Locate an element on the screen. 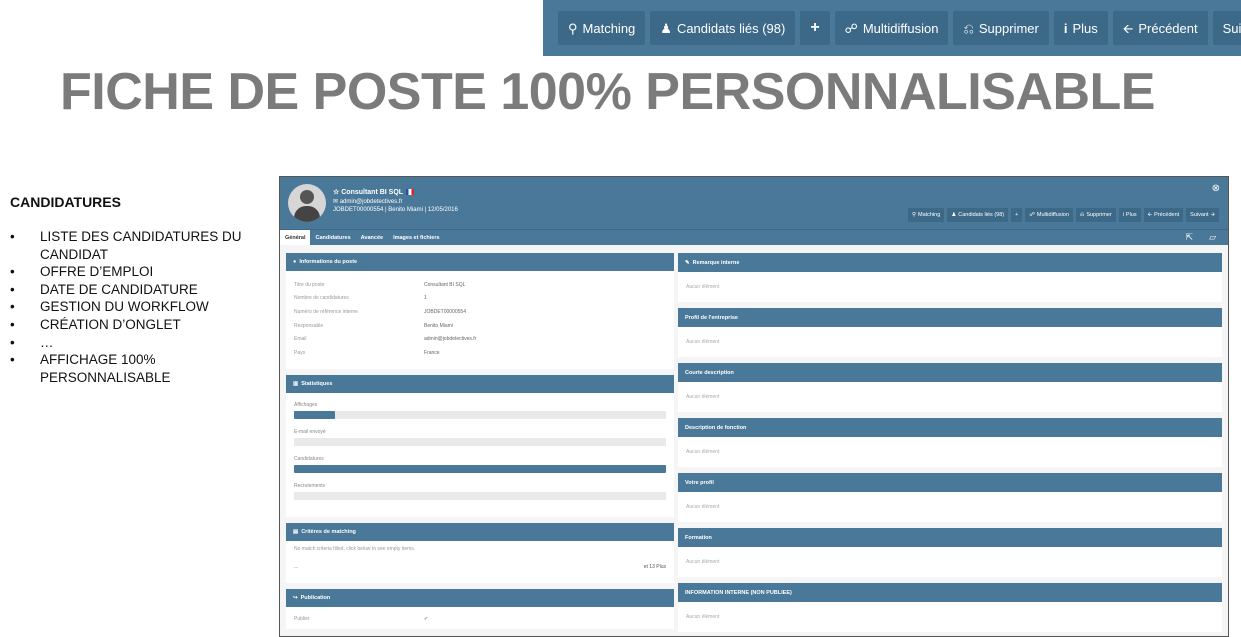  training-panel: Formation Aucun élément is located at coordinates (950, 552).